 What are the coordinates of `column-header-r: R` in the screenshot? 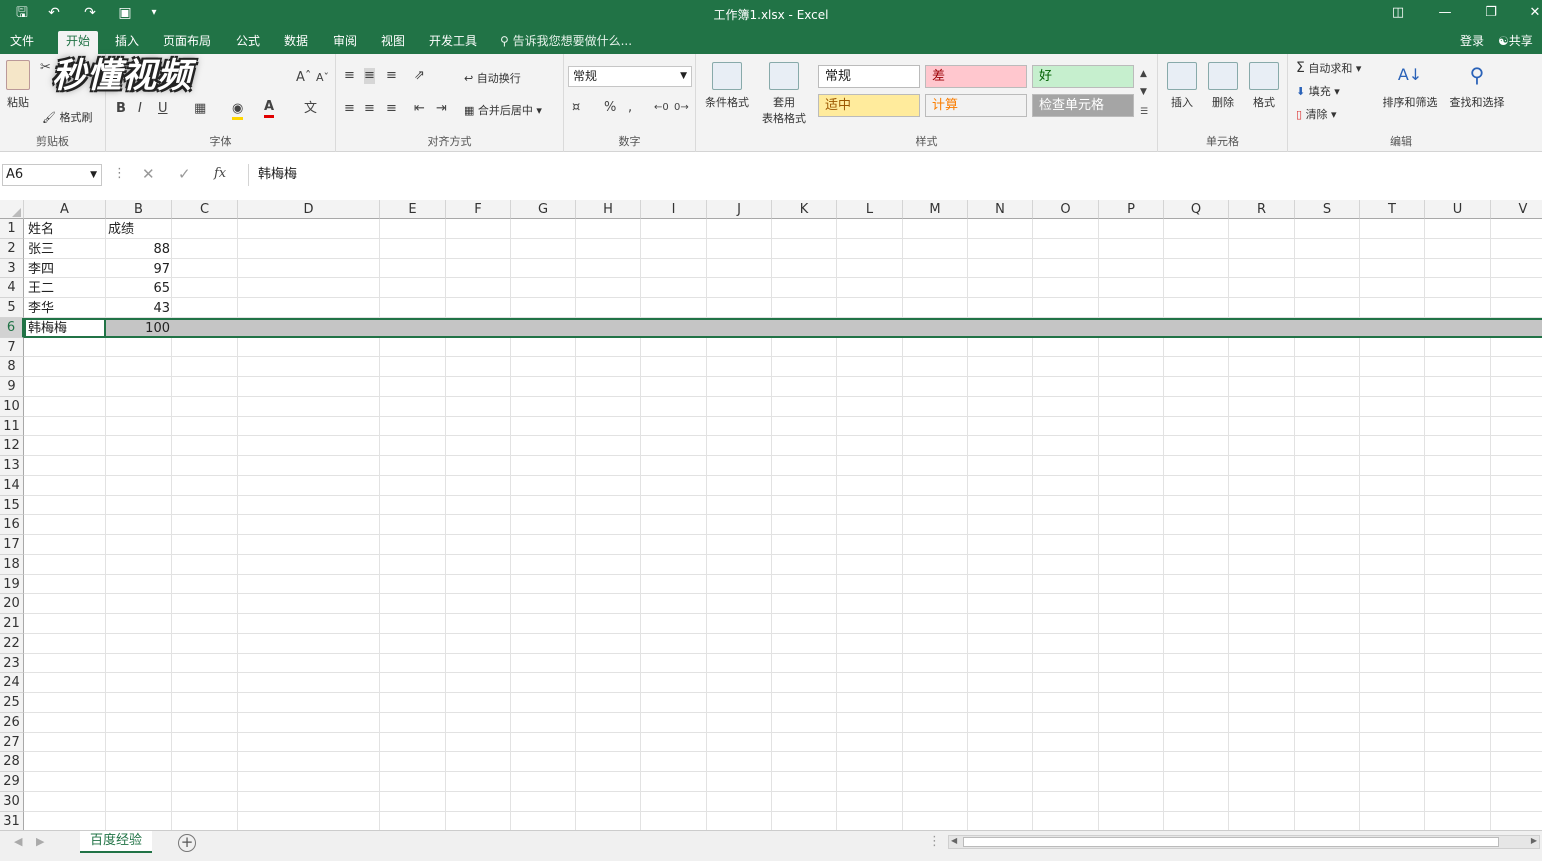 It's located at (1262, 209).